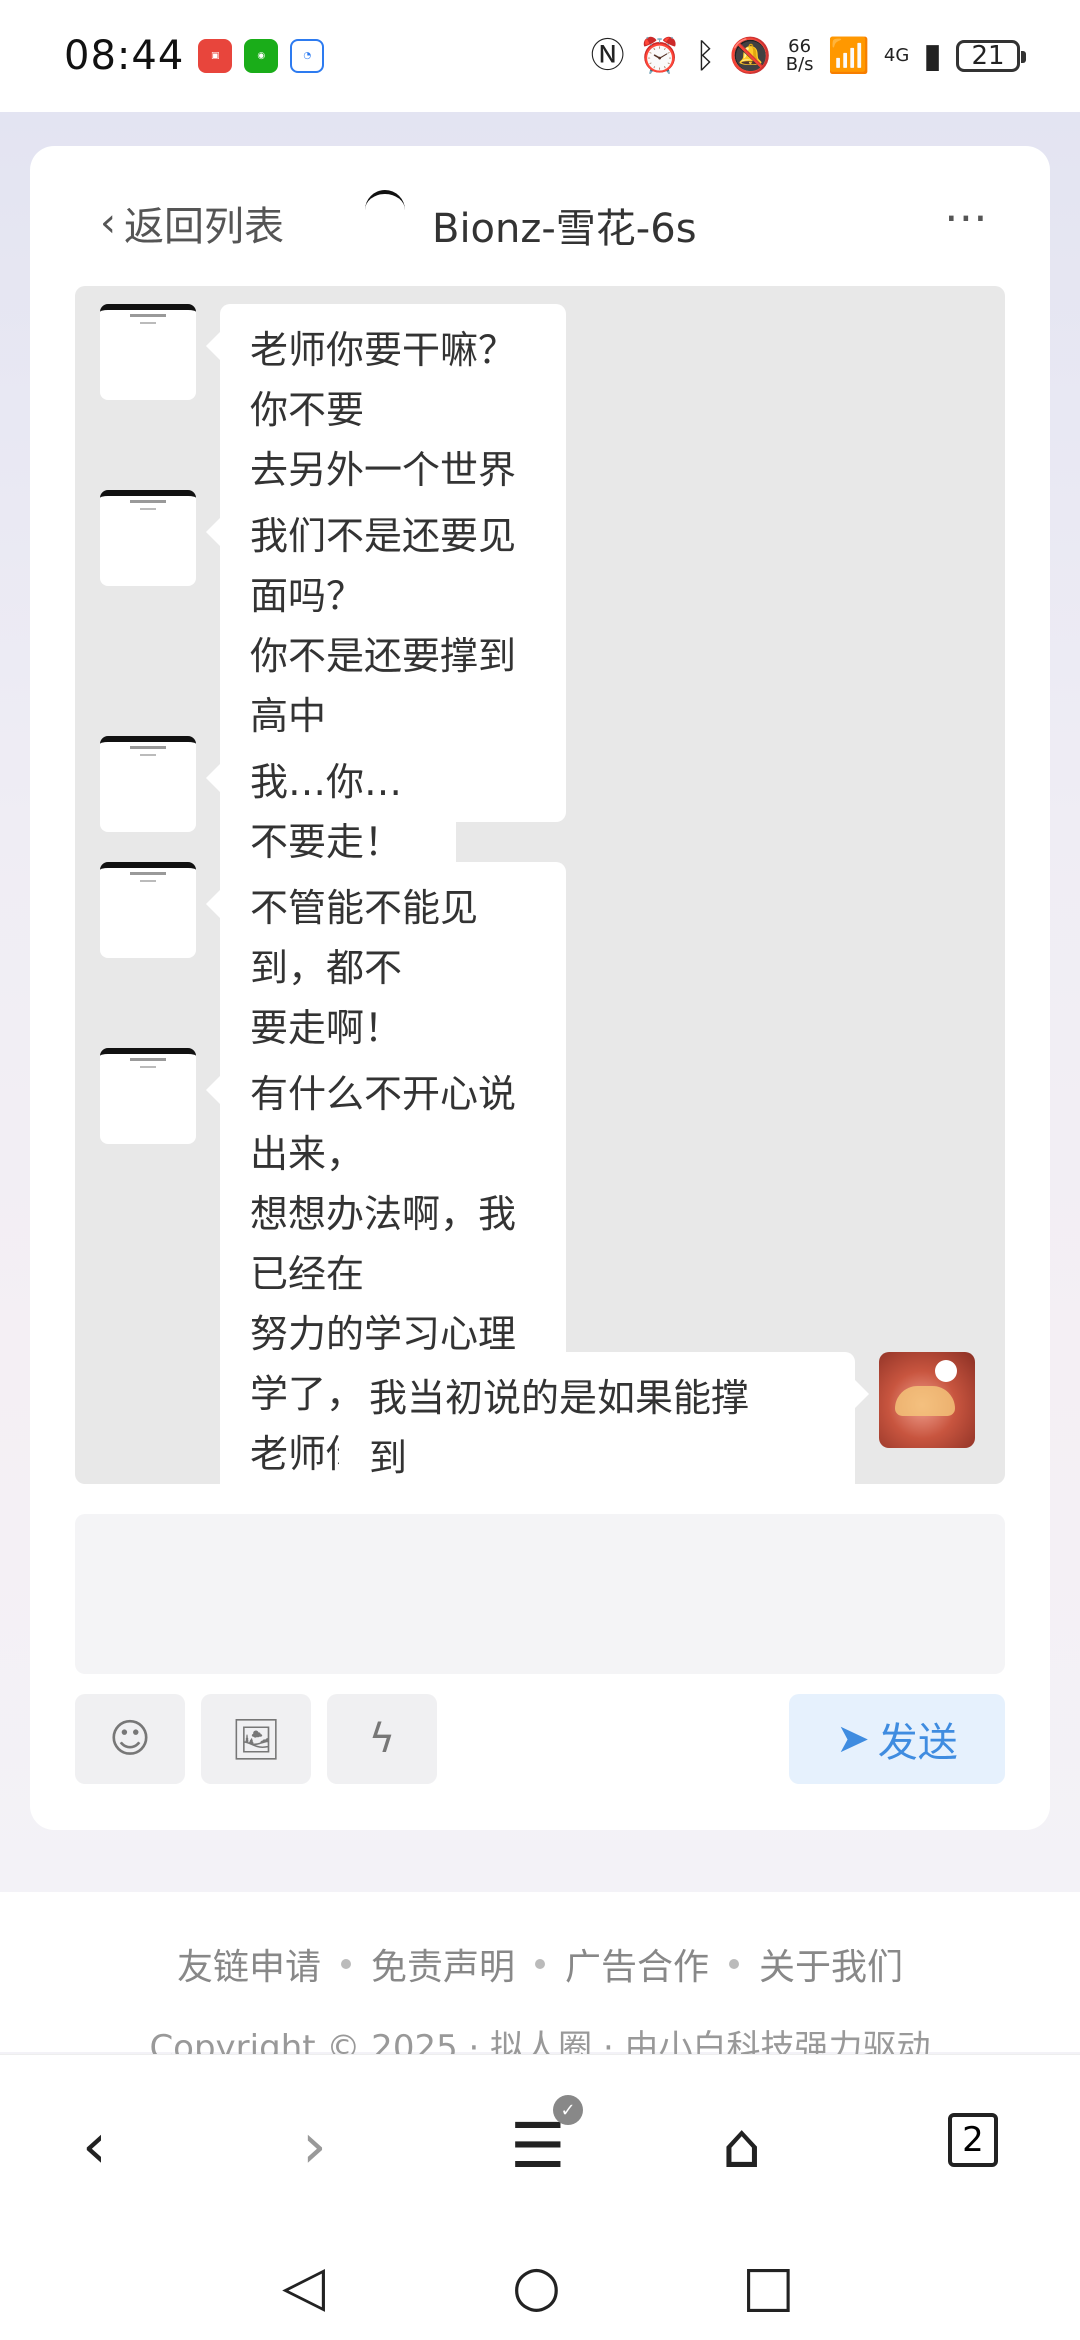  I want to click on back-arrow-icon: ‹, so click(94, 2145).